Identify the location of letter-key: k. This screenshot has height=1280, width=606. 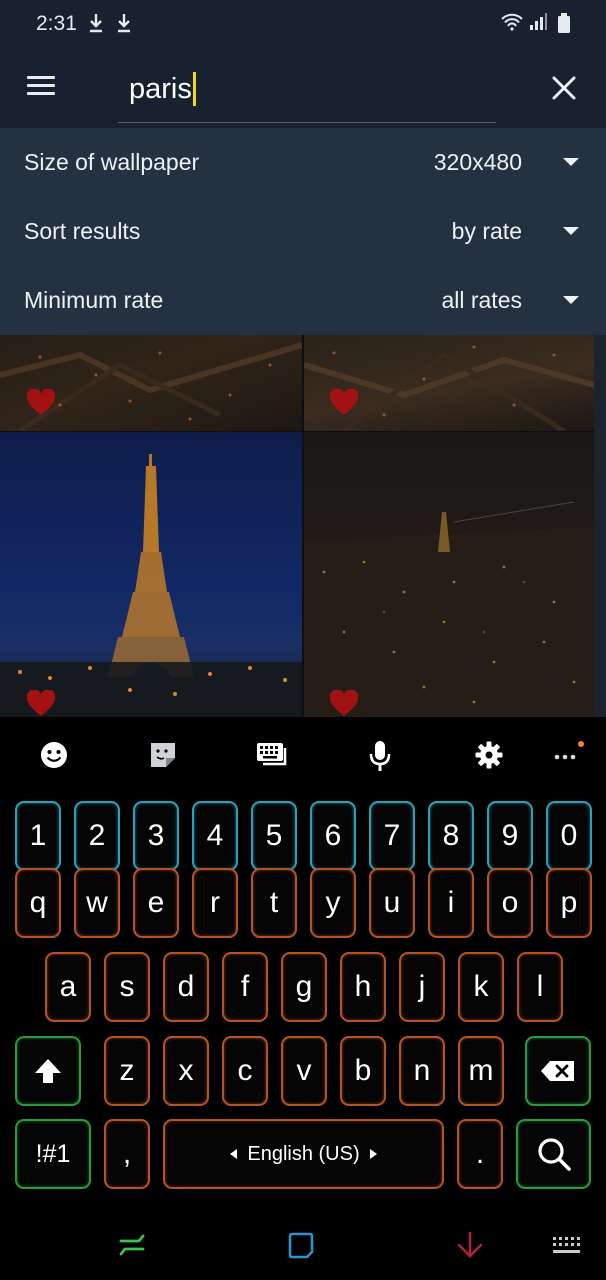
(481, 987).